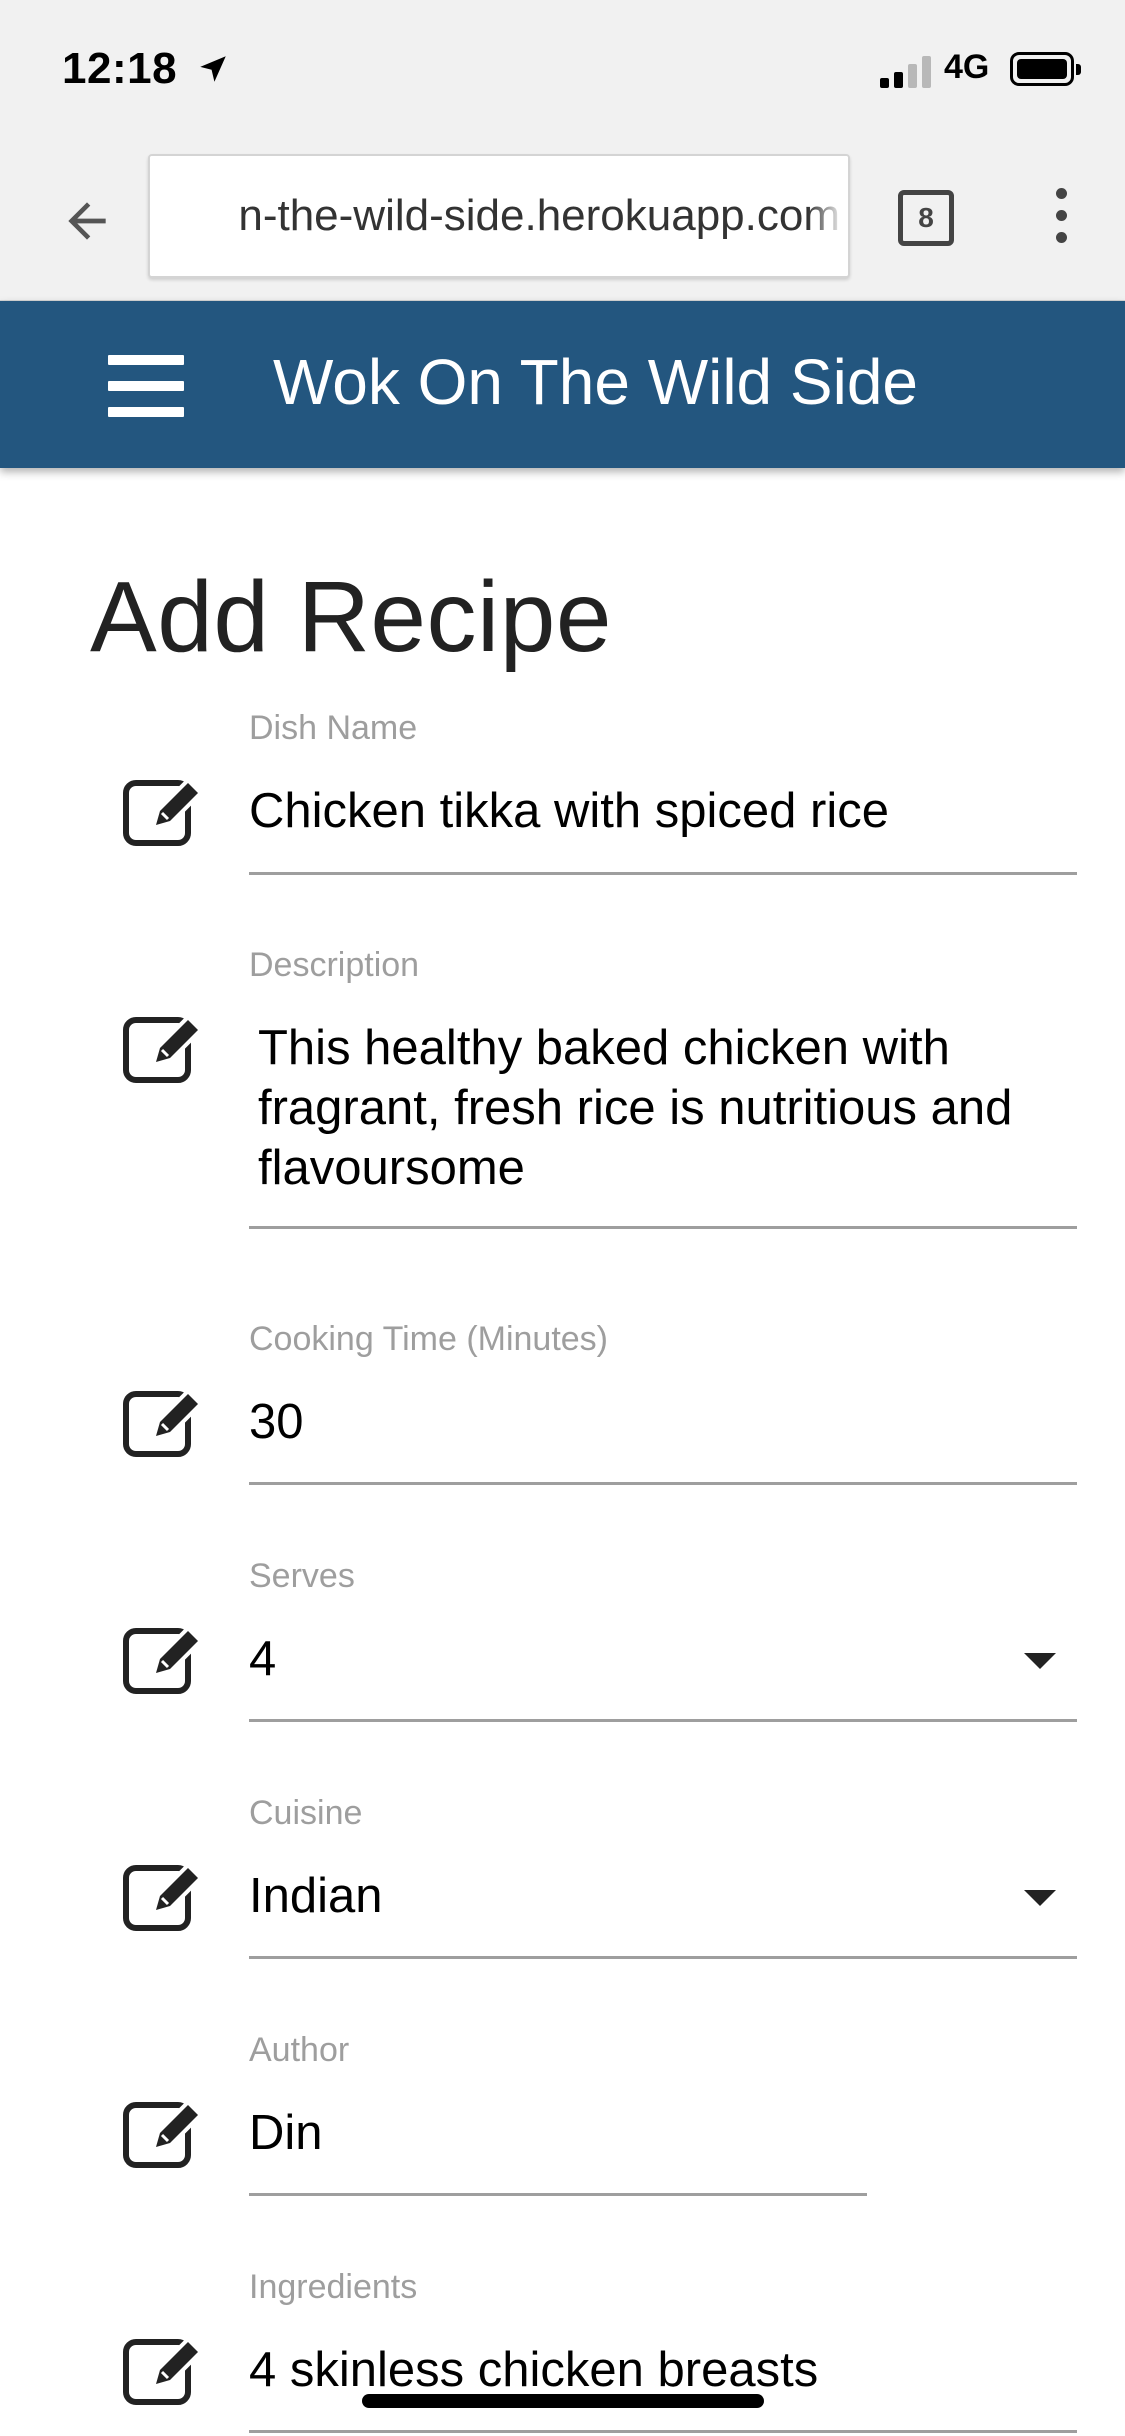  I want to click on back-button, so click(87, 221).